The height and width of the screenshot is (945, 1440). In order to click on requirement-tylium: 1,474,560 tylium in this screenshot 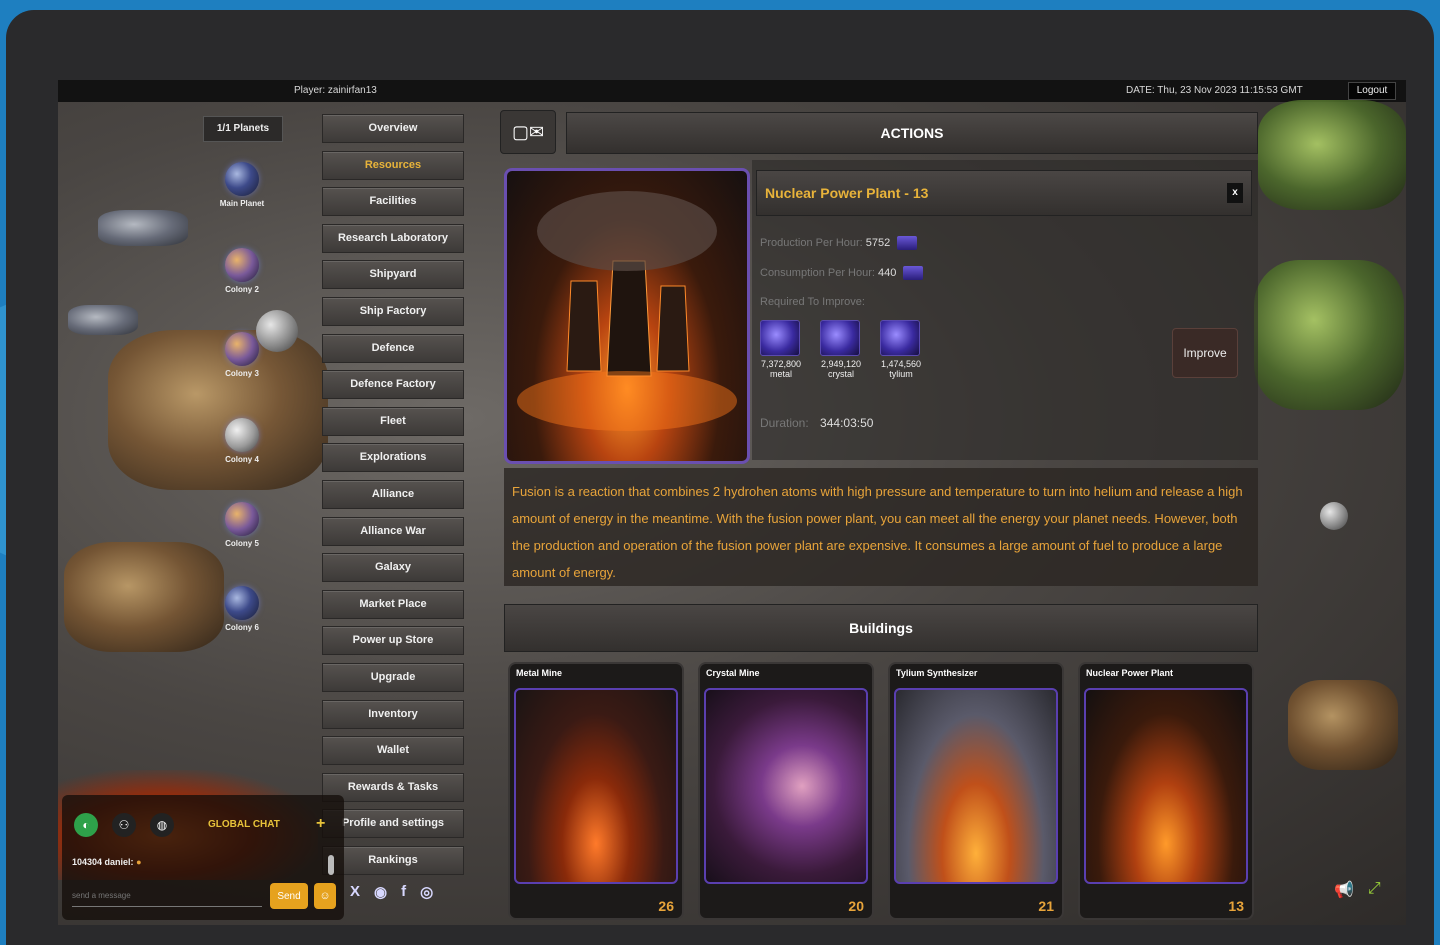, I will do `click(901, 349)`.